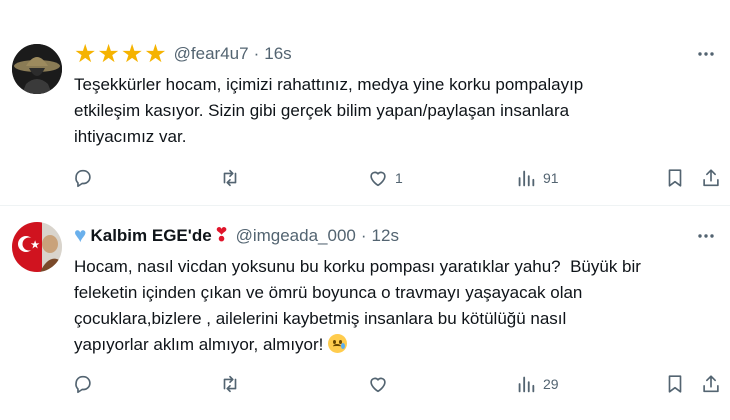 Image resolution: width=730 pixels, height=420 pixels. I want to click on views-button: 91, so click(537, 178).